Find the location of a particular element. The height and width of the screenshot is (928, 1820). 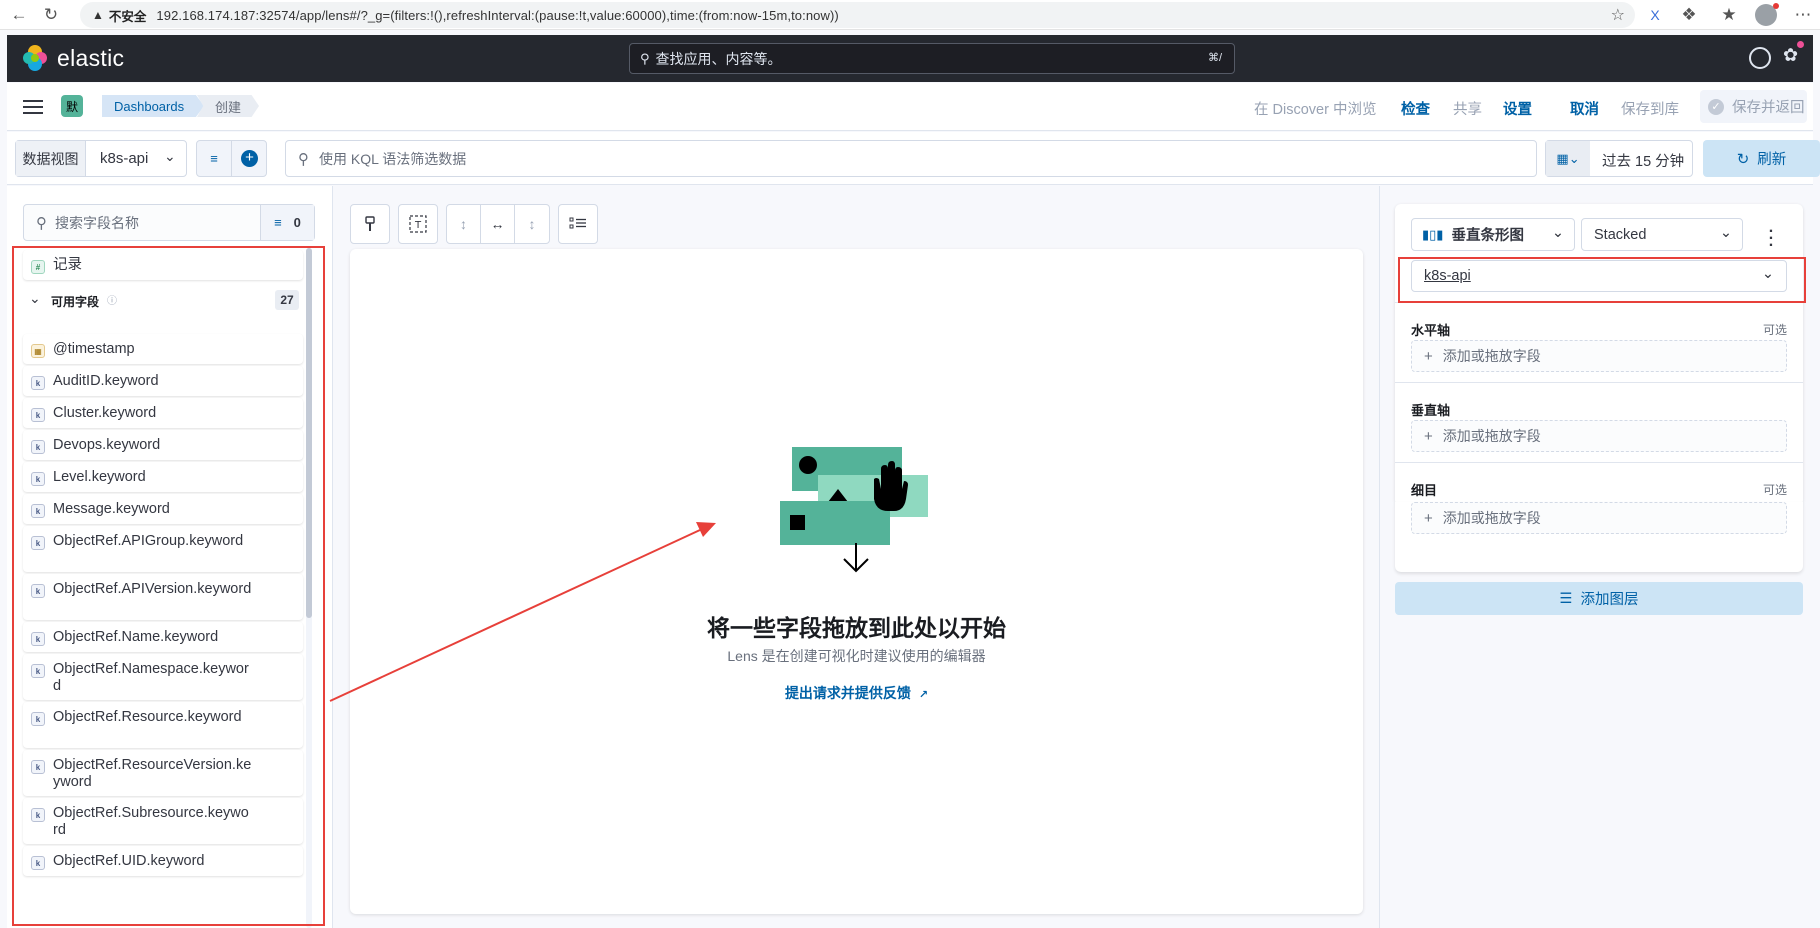

filter-menu-icon: ≡ is located at coordinates (214, 158).